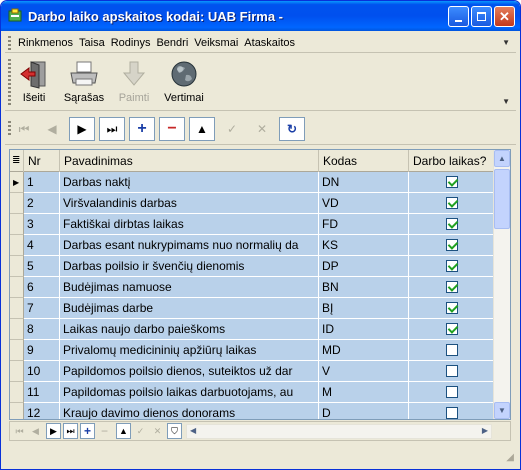 The width and height of the screenshot is (521, 470). I want to click on cell-code: M, so click(364, 392).